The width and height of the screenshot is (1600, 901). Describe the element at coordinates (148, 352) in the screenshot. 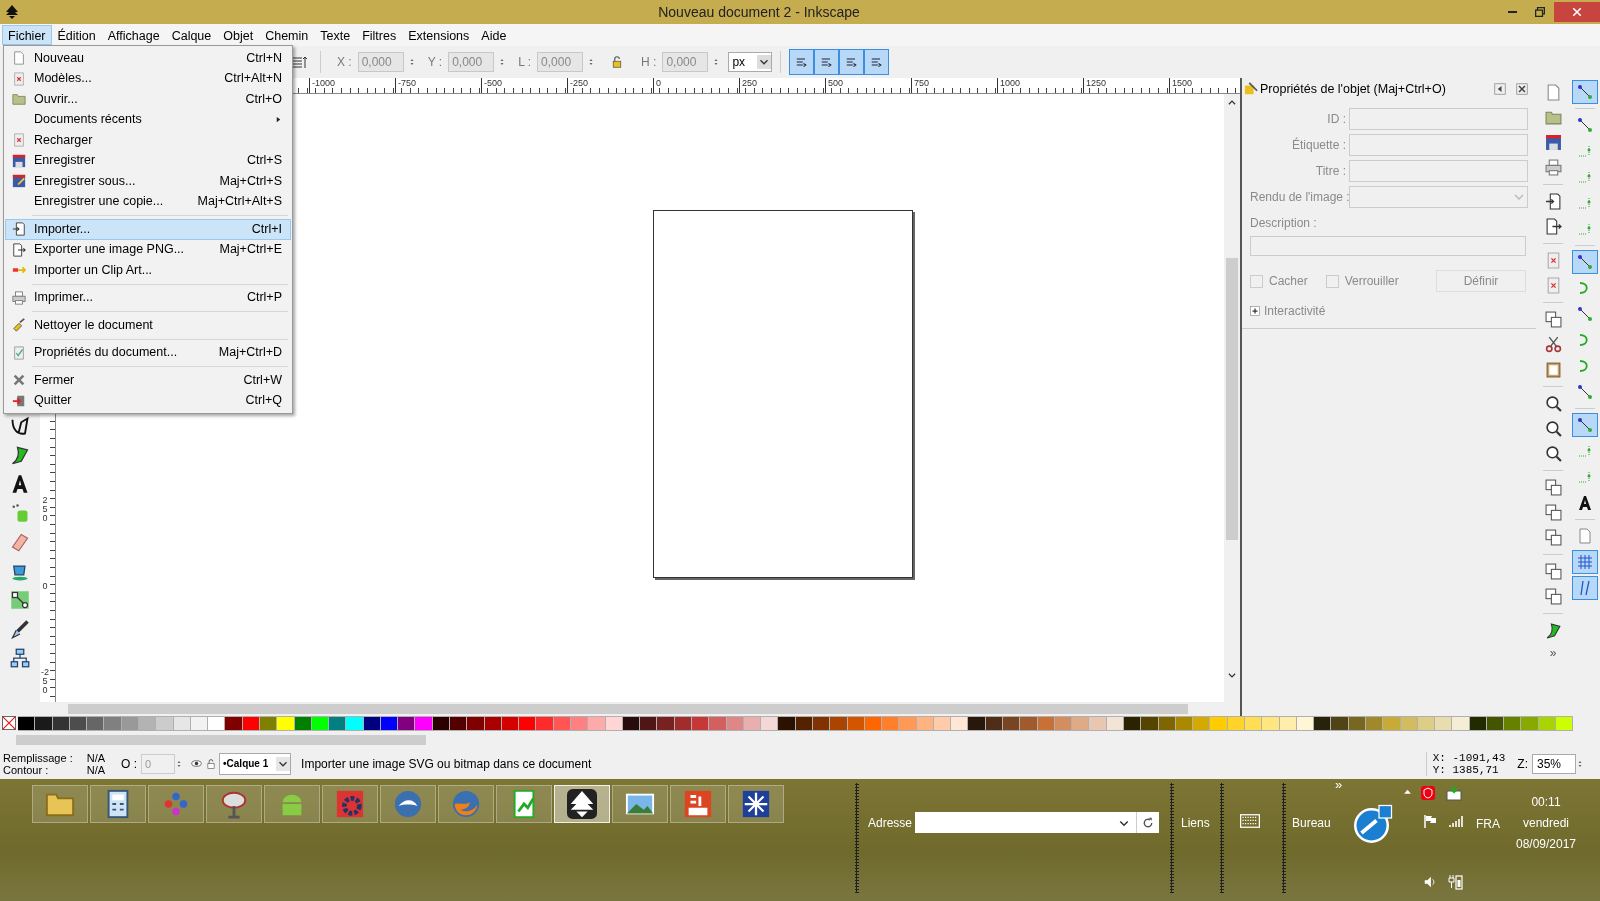

I see `menu-item: Propriétés du document... Maj+Ctrl+D` at that location.